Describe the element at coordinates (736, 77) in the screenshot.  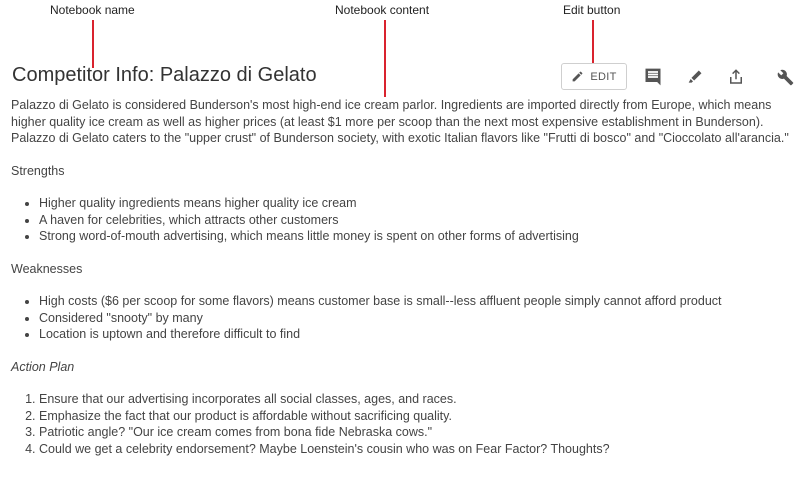
I see `share-icon` at that location.